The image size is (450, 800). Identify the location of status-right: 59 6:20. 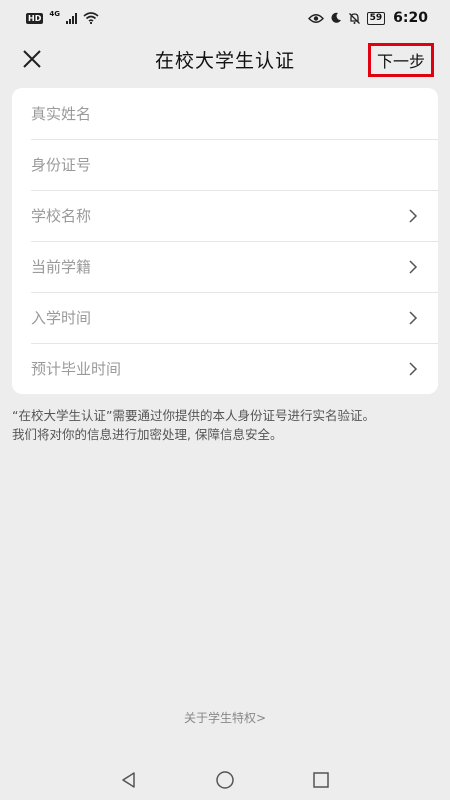
(367, 18).